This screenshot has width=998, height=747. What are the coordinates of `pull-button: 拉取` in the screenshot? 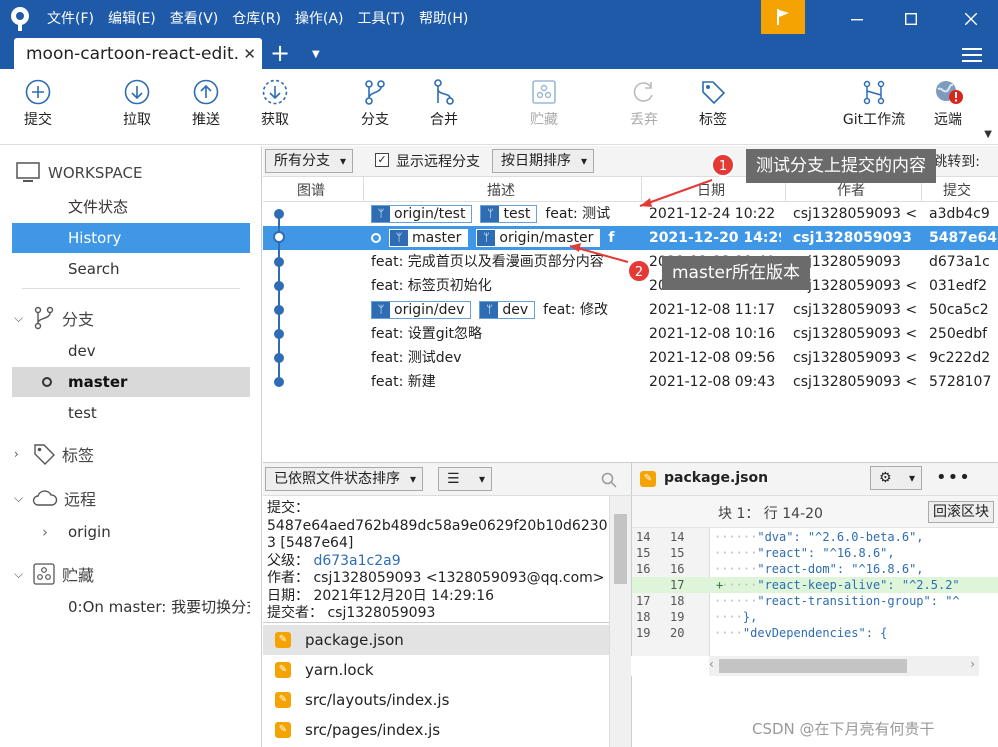 It's located at (137, 104).